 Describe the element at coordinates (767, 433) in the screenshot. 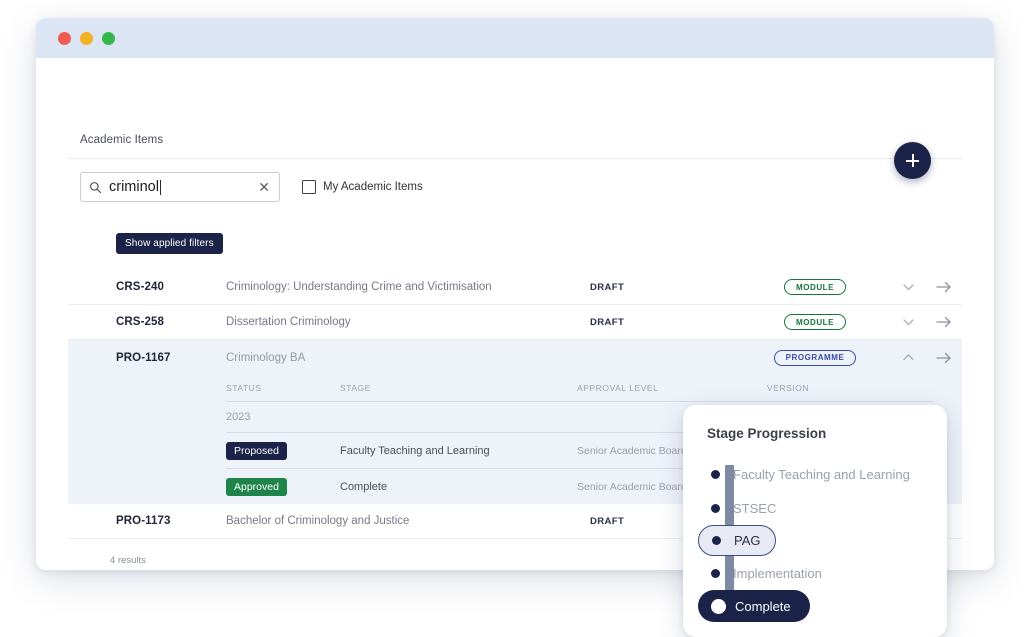

I see `stage-progression-title: Stage Progression` at that location.